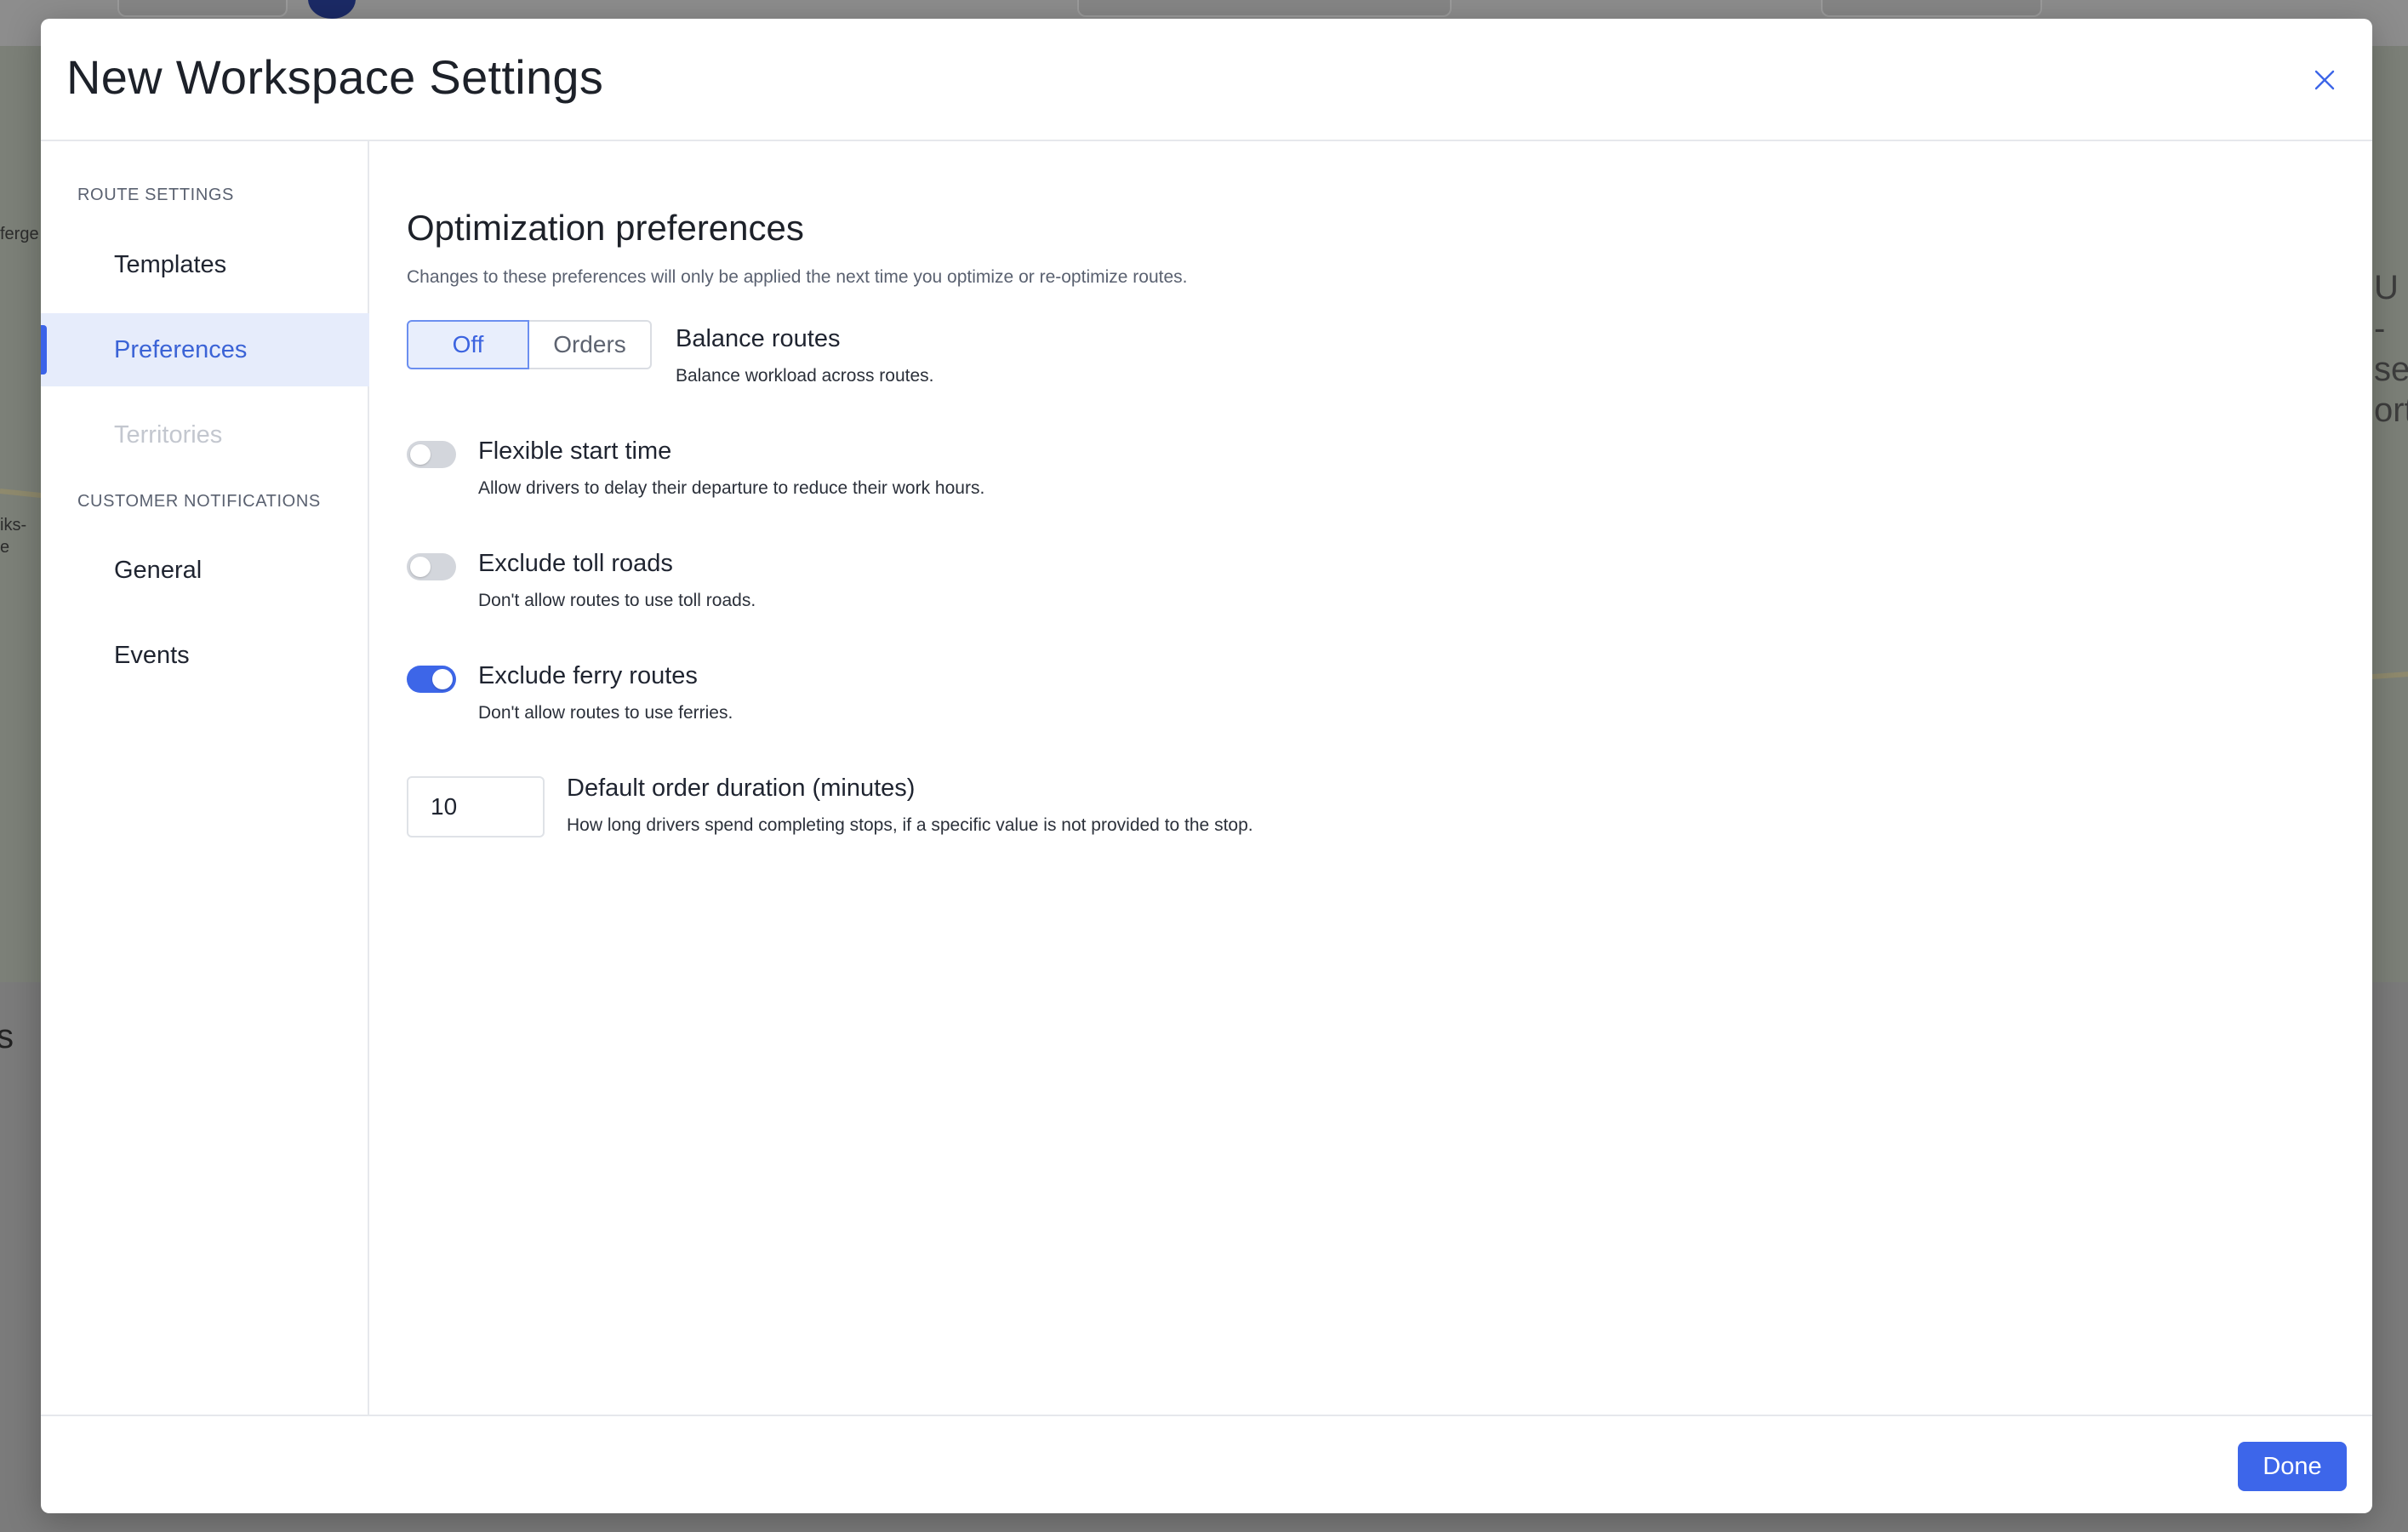 This screenshot has height=1532, width=2408. What do you see at coordinates (590, 345) in the screenshot?
I see `balance-option-orders: Orders` at bounding box center [590, 345].